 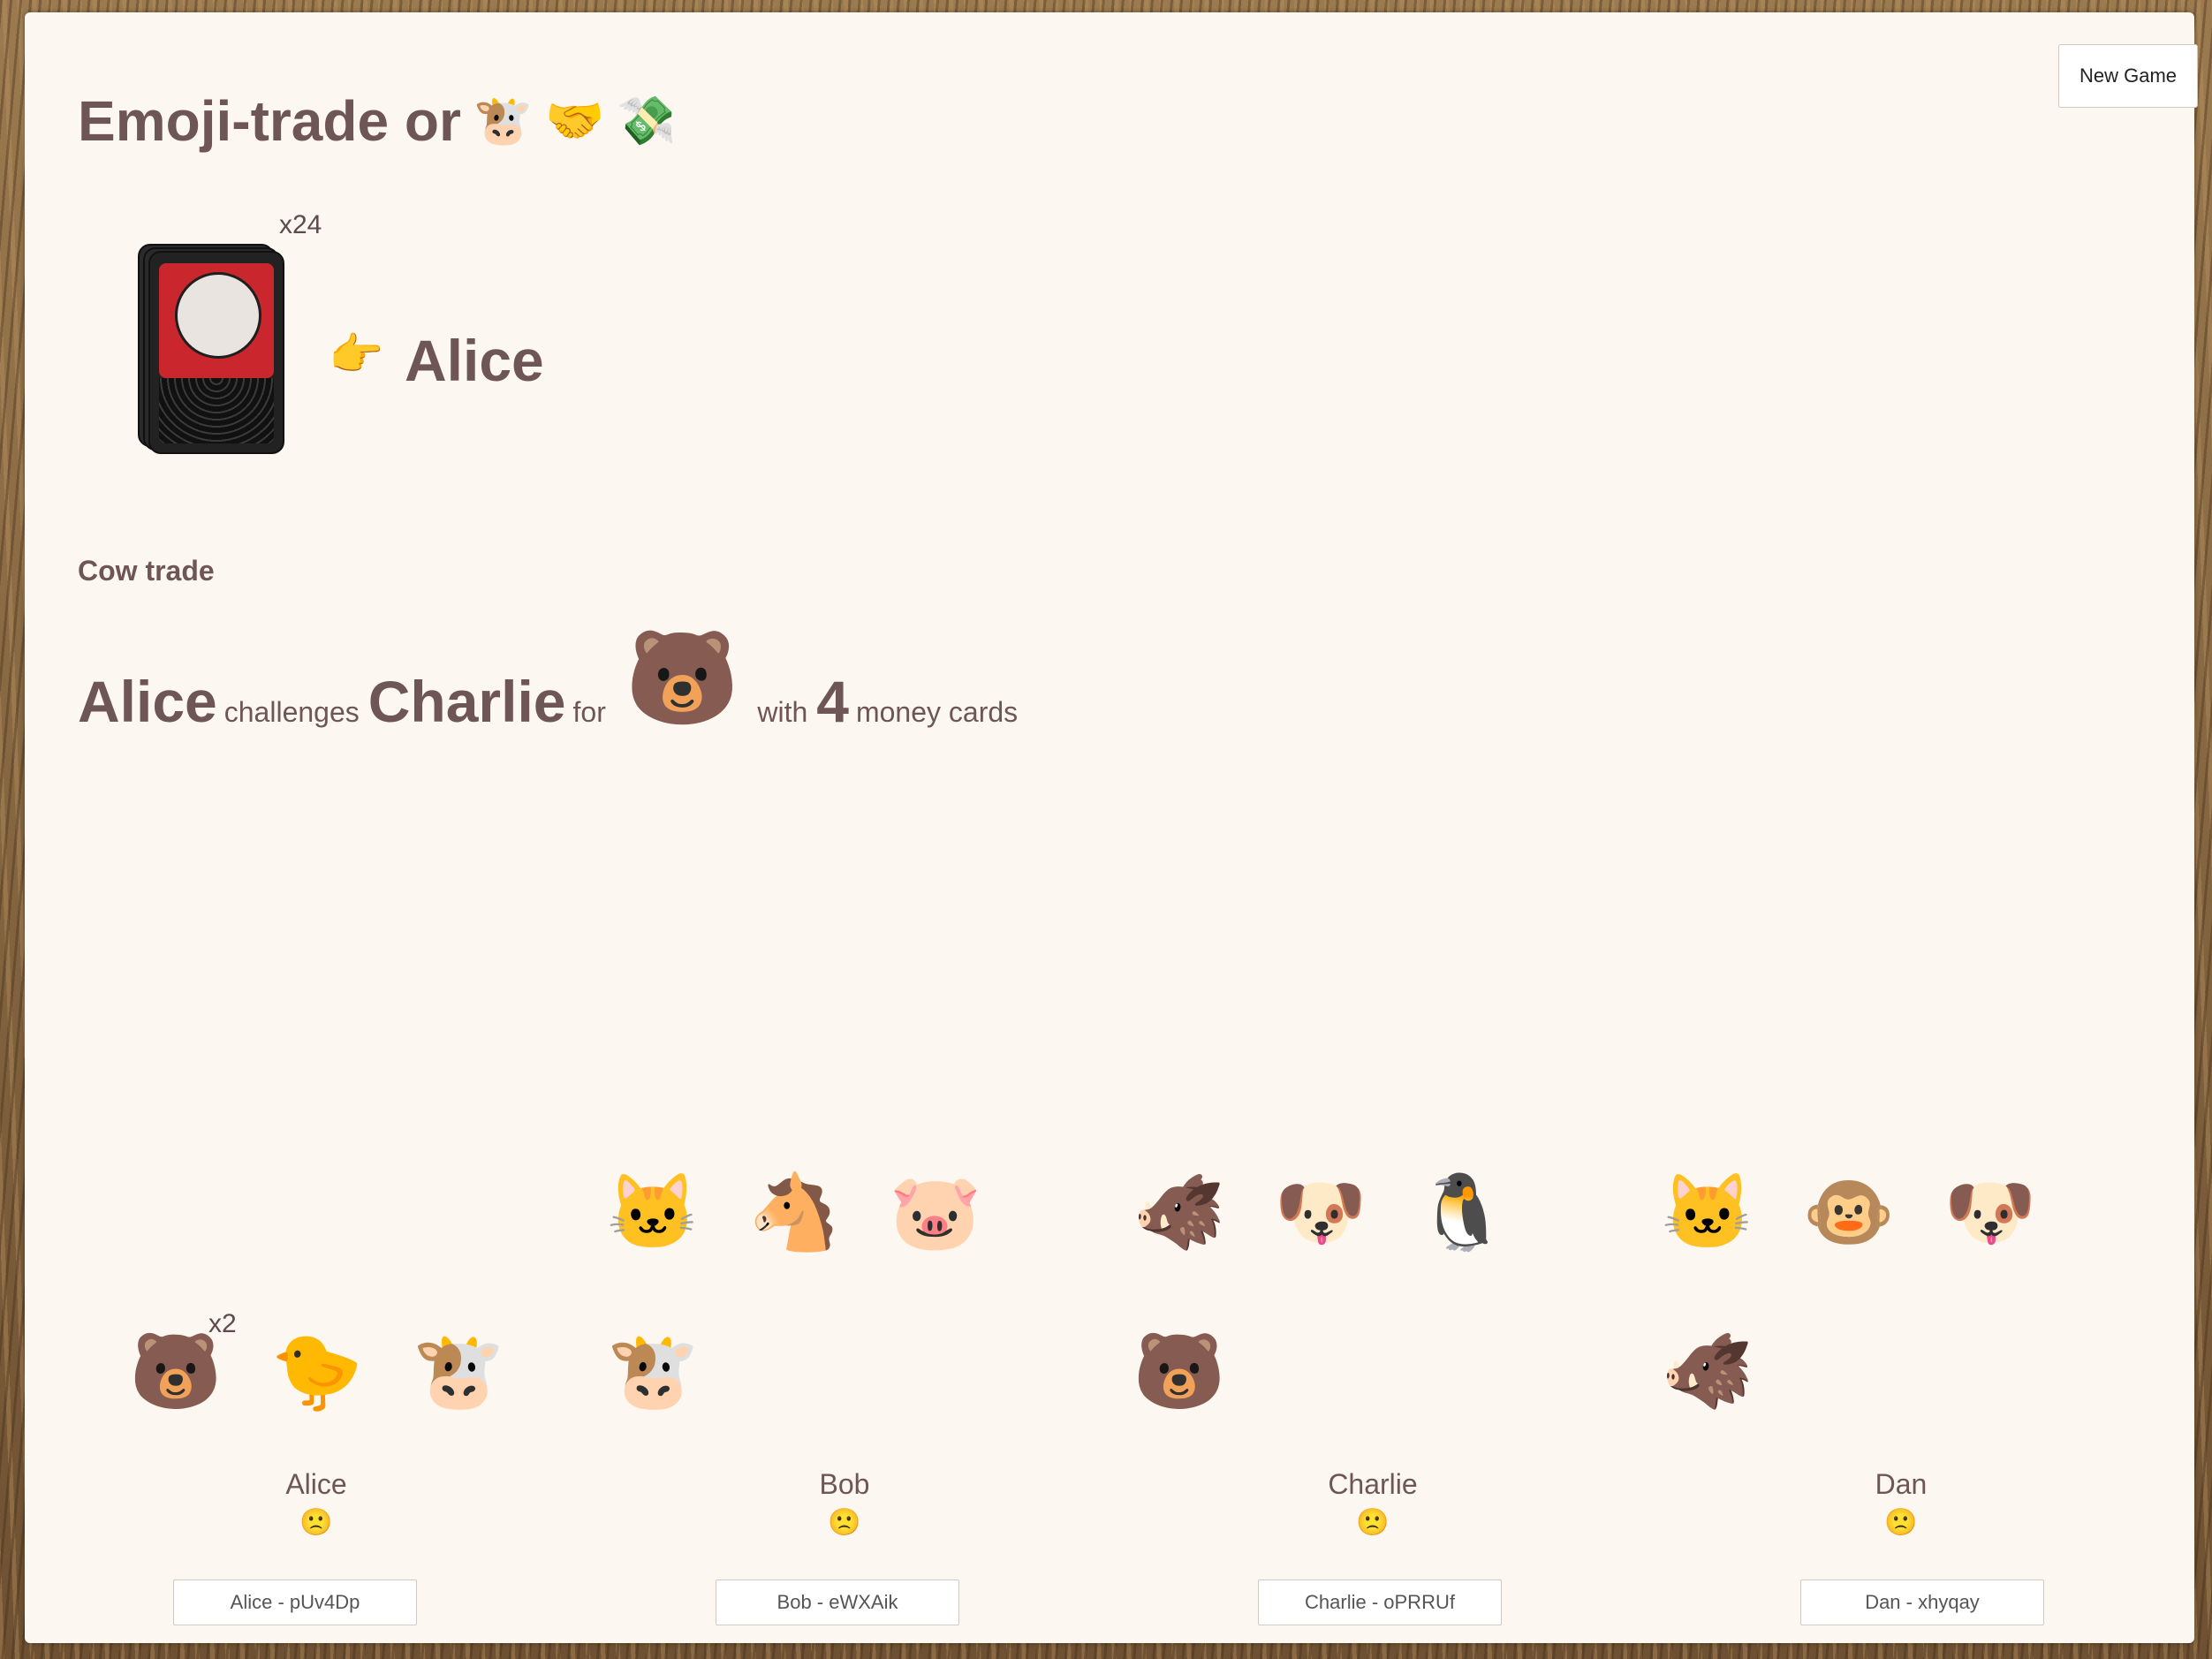 What do you see at coordinates (1901, 1484) in the screenshot?
I see `player-name: Dan` at bounding box center [1901, 1484].